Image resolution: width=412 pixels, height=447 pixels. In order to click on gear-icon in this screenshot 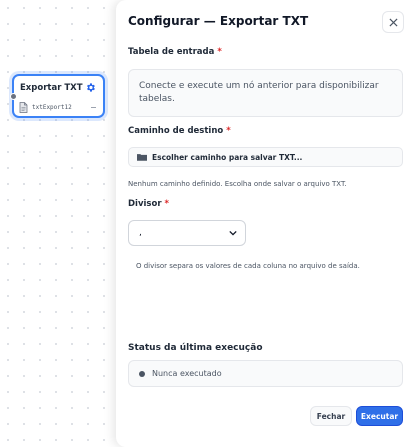, I will do `click(90, 87)`.